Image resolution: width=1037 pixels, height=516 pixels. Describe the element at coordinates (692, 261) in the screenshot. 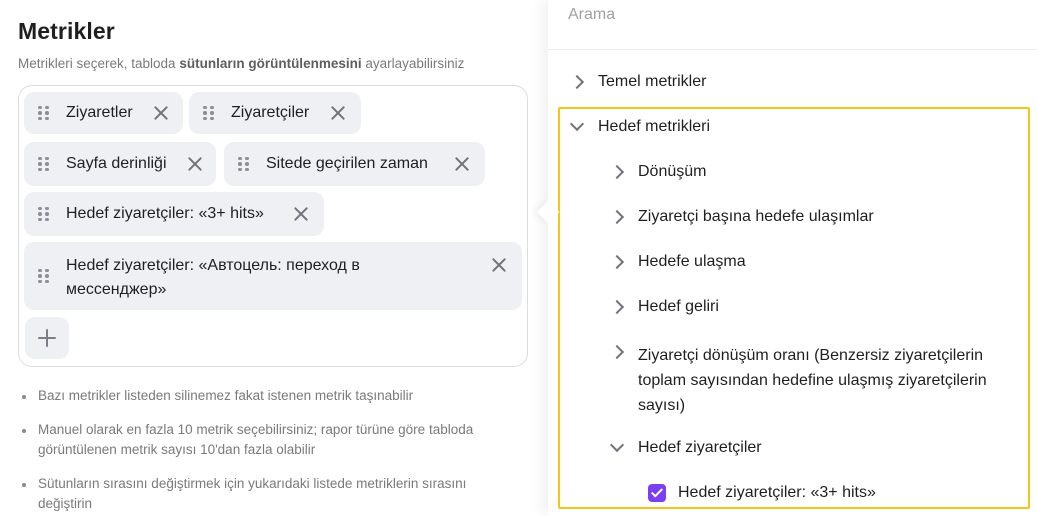

I see `tree-item-label: Hedefe ulaşma` at that location.